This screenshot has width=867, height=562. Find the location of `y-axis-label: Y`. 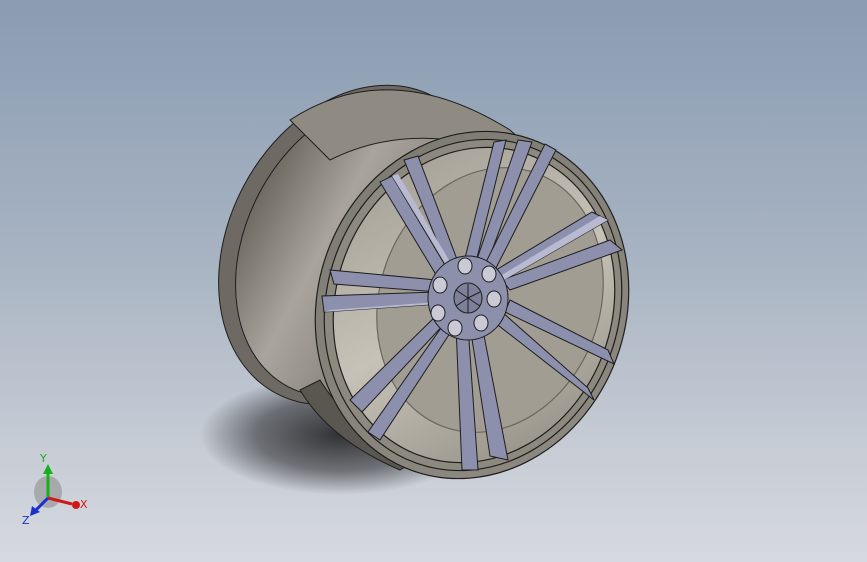

y-axis-label: Y is located at coordinates (43, 458).